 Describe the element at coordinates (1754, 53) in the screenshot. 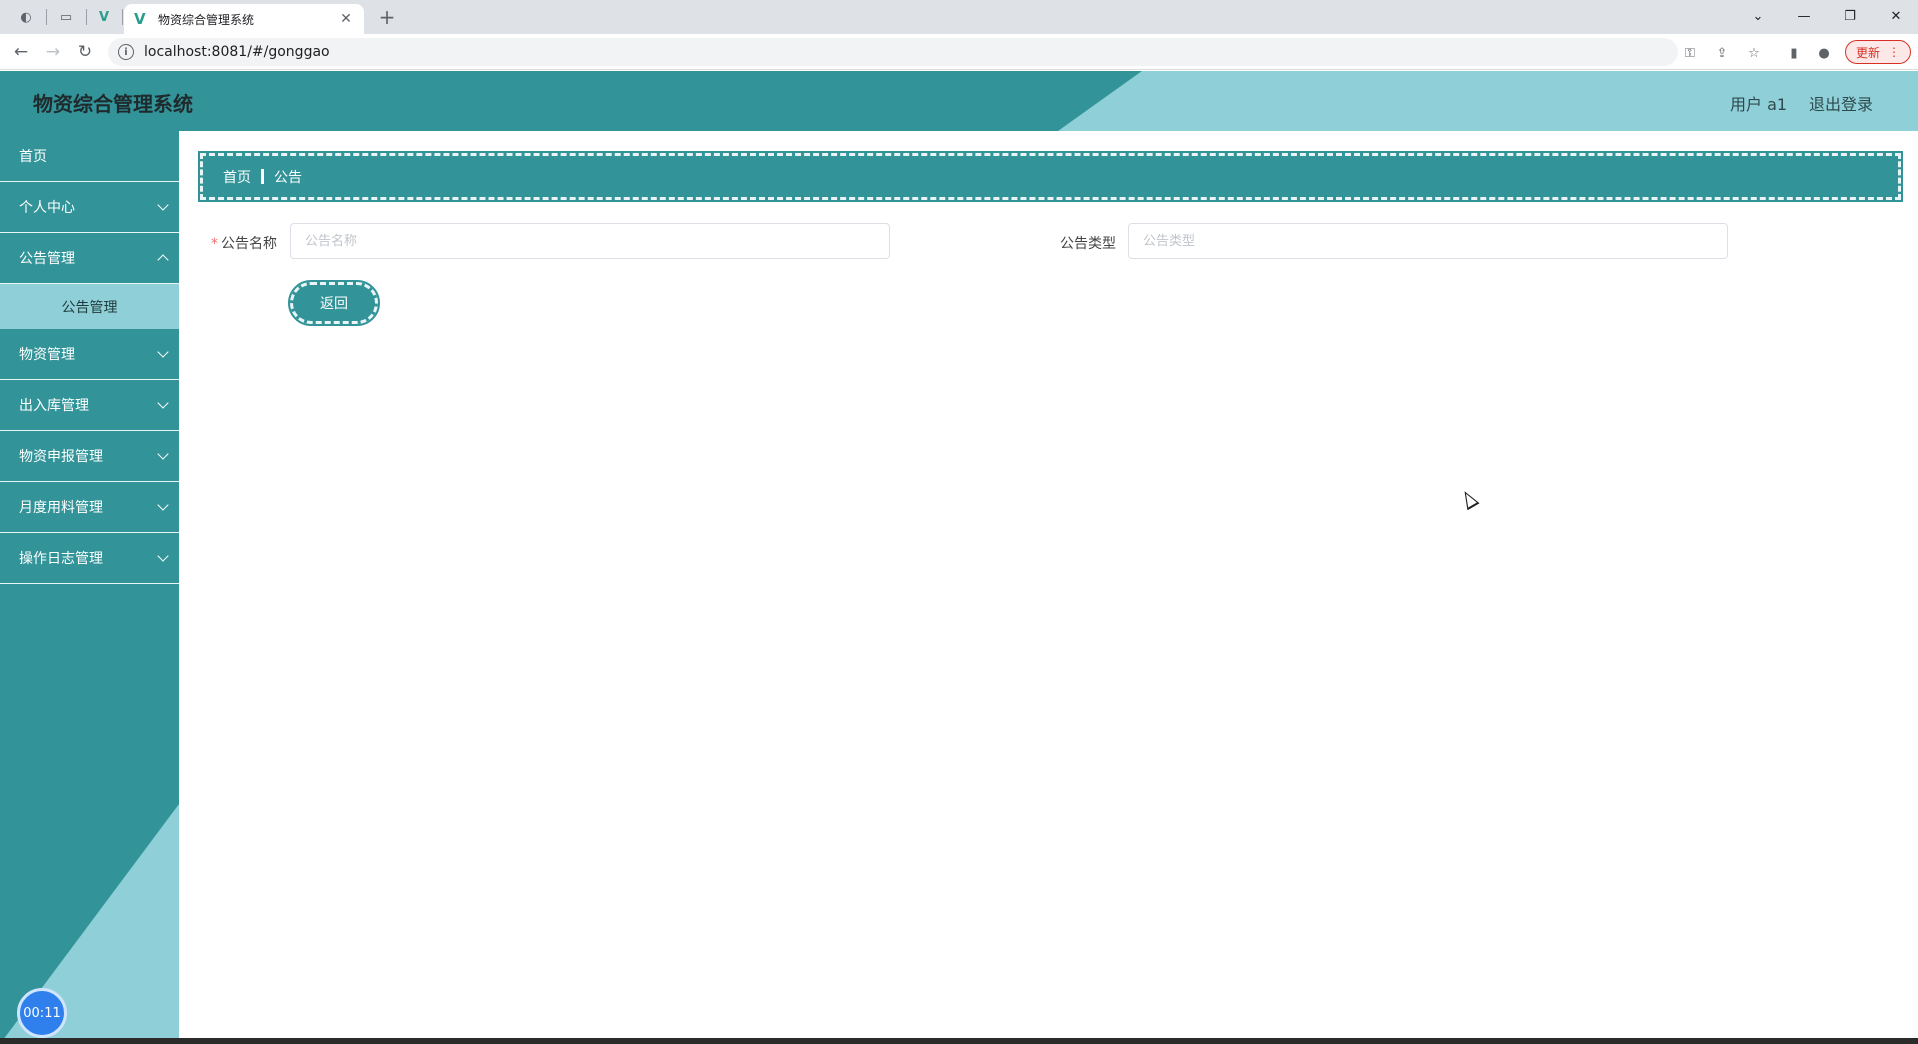

I see `star-icon: ☆` at that location.